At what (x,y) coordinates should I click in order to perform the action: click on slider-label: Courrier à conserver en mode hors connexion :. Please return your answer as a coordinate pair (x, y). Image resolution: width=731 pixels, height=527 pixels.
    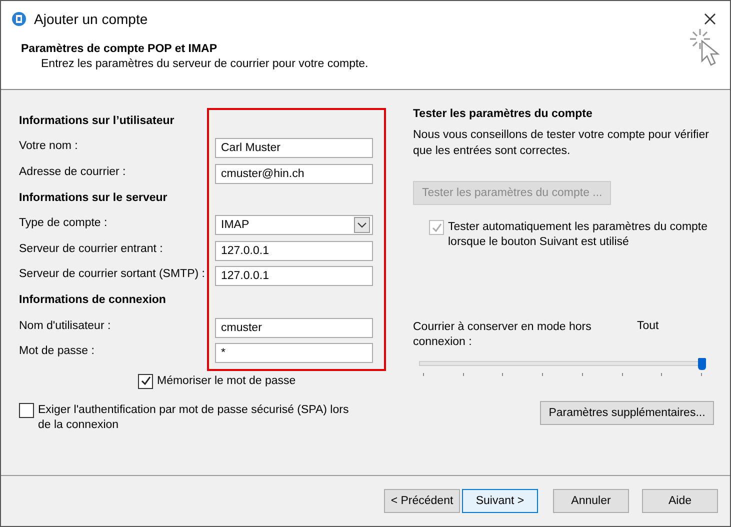
    Looking at the image, I should click on (502, 335).